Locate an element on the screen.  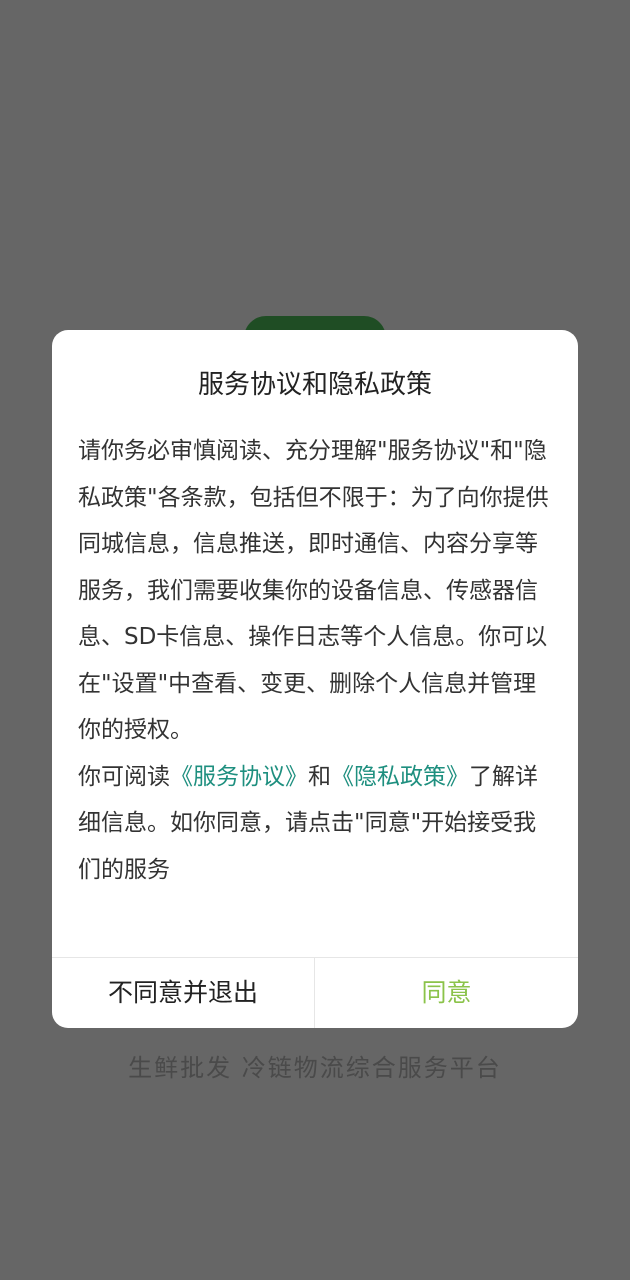
disagree-exit-button: 不同意并退出 is located at coordinates (183, 993).